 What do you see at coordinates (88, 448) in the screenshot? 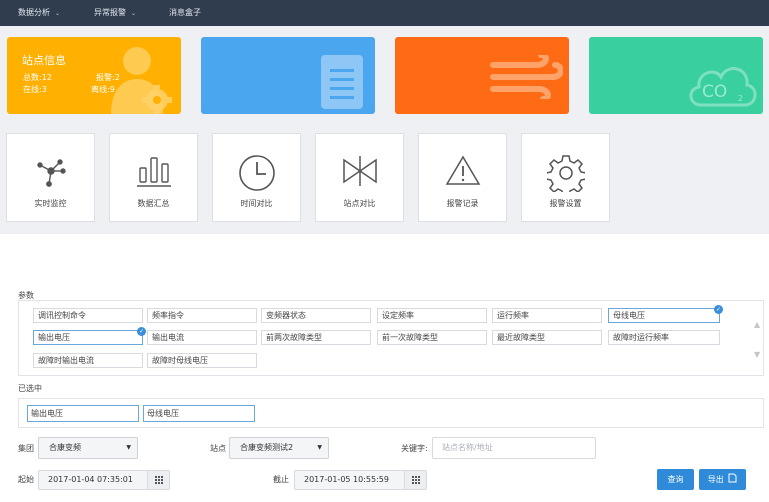
I see `group-select: 合康变频 ▼` at bounding box center [88, 448].